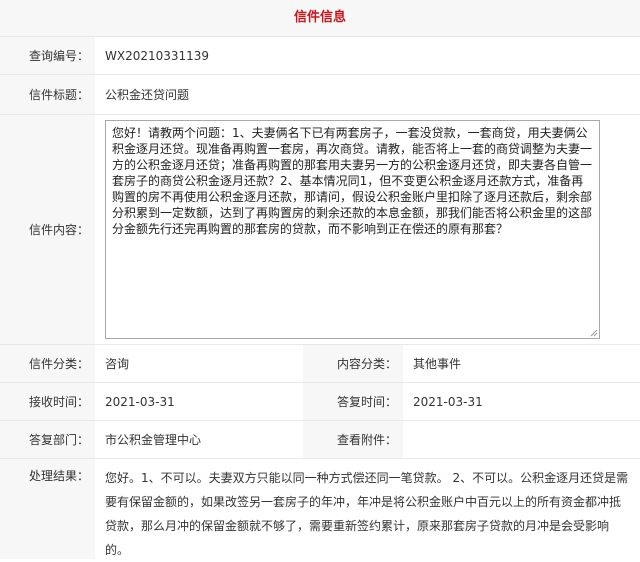 The width and height of the screenshot is (640, 562). I want to click on attachment-label: 查看附件：, so click(353, 439).